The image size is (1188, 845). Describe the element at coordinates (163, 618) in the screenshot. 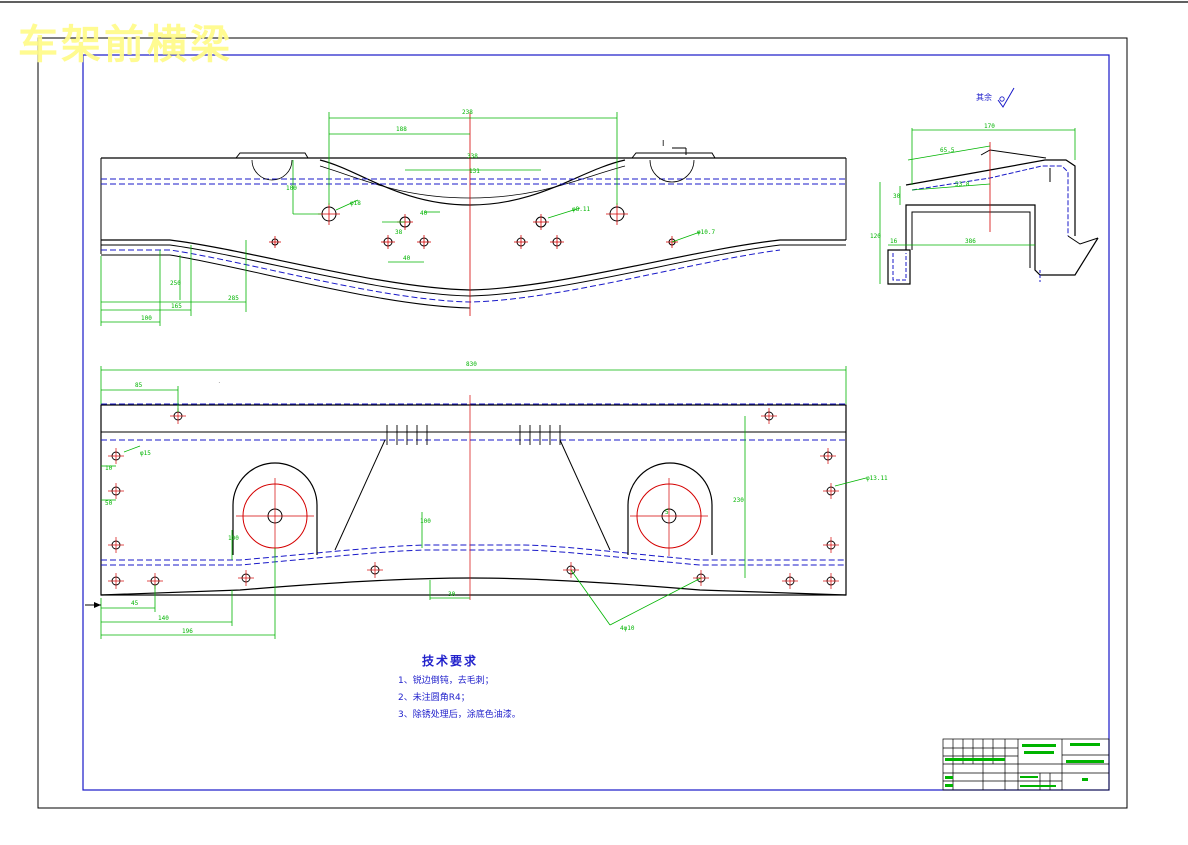

I see `svg-text: 140` at that location.